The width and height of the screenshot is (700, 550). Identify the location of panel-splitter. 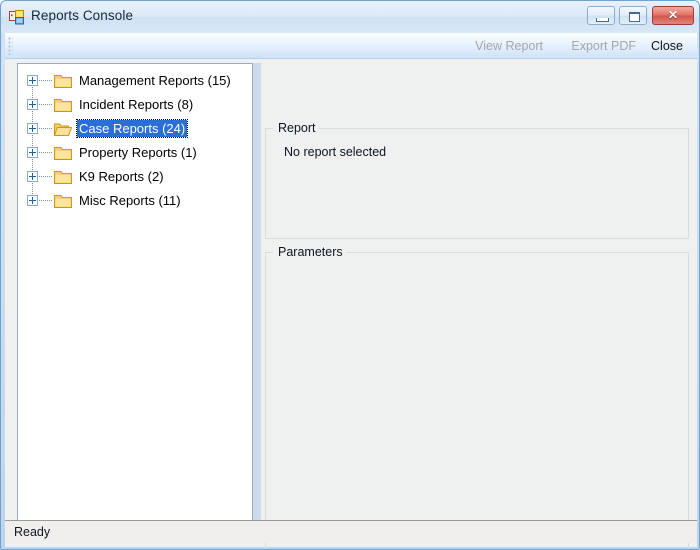
(257, 292).